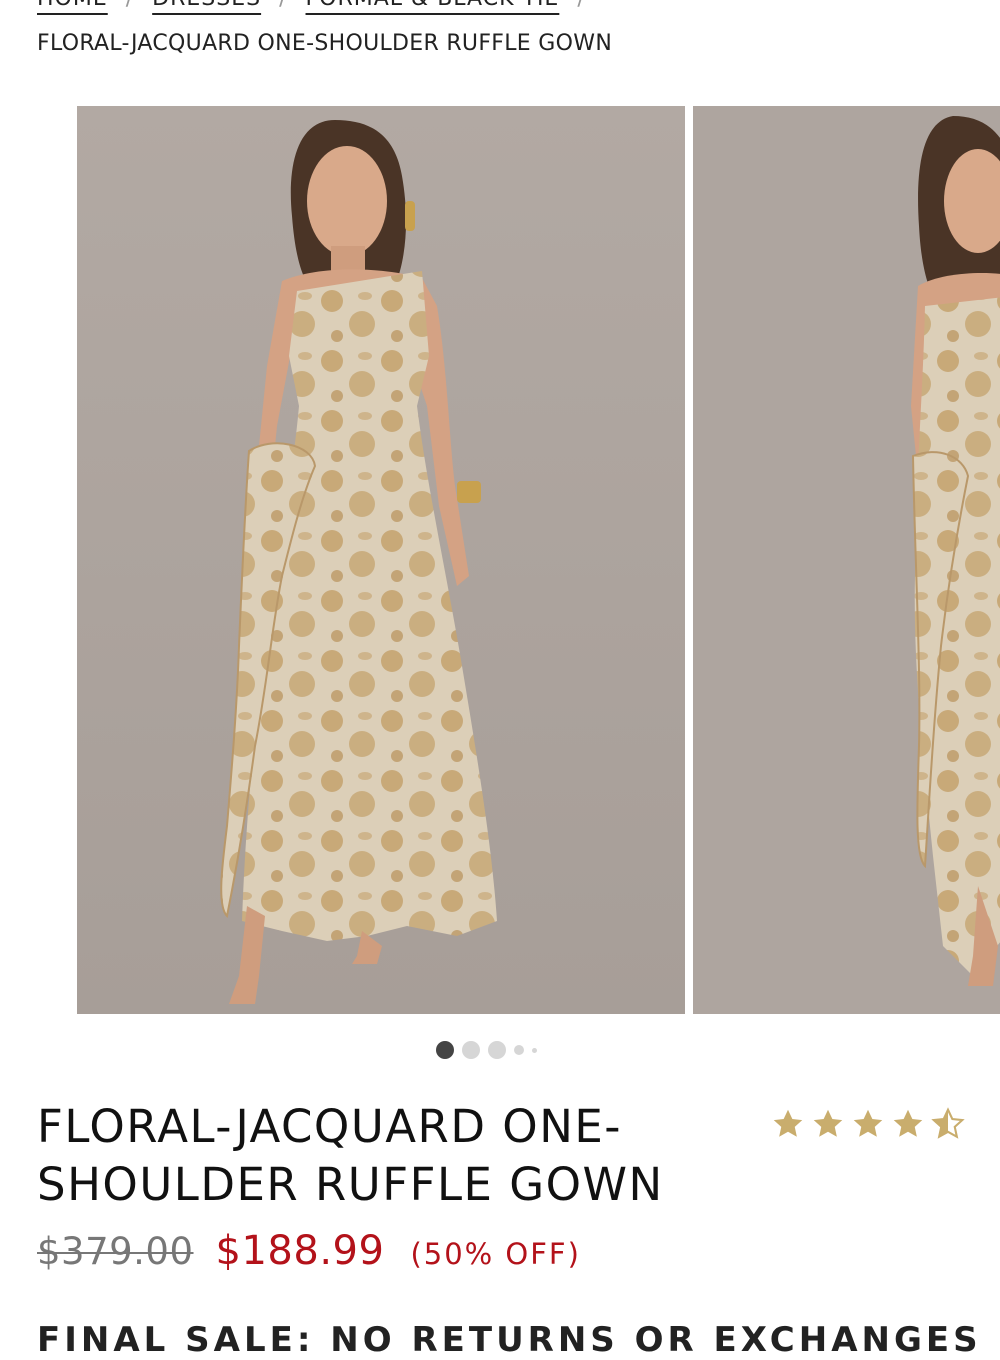 This screenshot has height=1360, width=1000. What do you see at coordinates (325, 43) in the screenshot?
I see `breadcrumb-current-page: FLORAL-JACQUARD ONE-SHOULDER RUFFLE GOWN` at bounding box center [325, 43].